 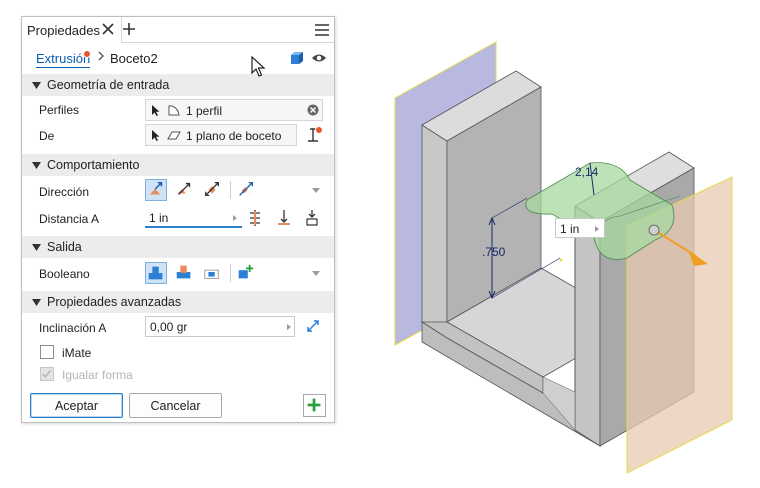 What do you see at coordinates (87, 54) in the screenshot?
I see `edit-badge-icon` at bounding box center [87, 54].